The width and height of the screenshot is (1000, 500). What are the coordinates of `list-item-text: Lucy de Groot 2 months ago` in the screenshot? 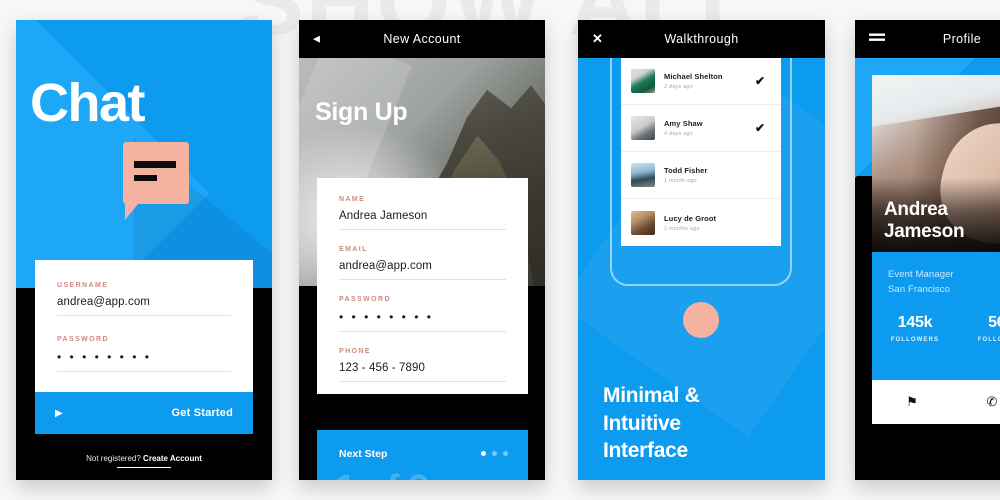 It's located at (717, 223).